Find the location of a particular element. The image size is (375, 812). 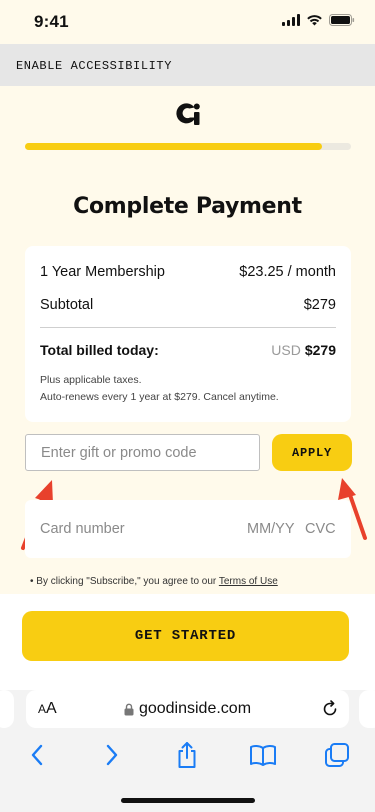

total-amount: USD $279 is located at coordinates (303, 350).